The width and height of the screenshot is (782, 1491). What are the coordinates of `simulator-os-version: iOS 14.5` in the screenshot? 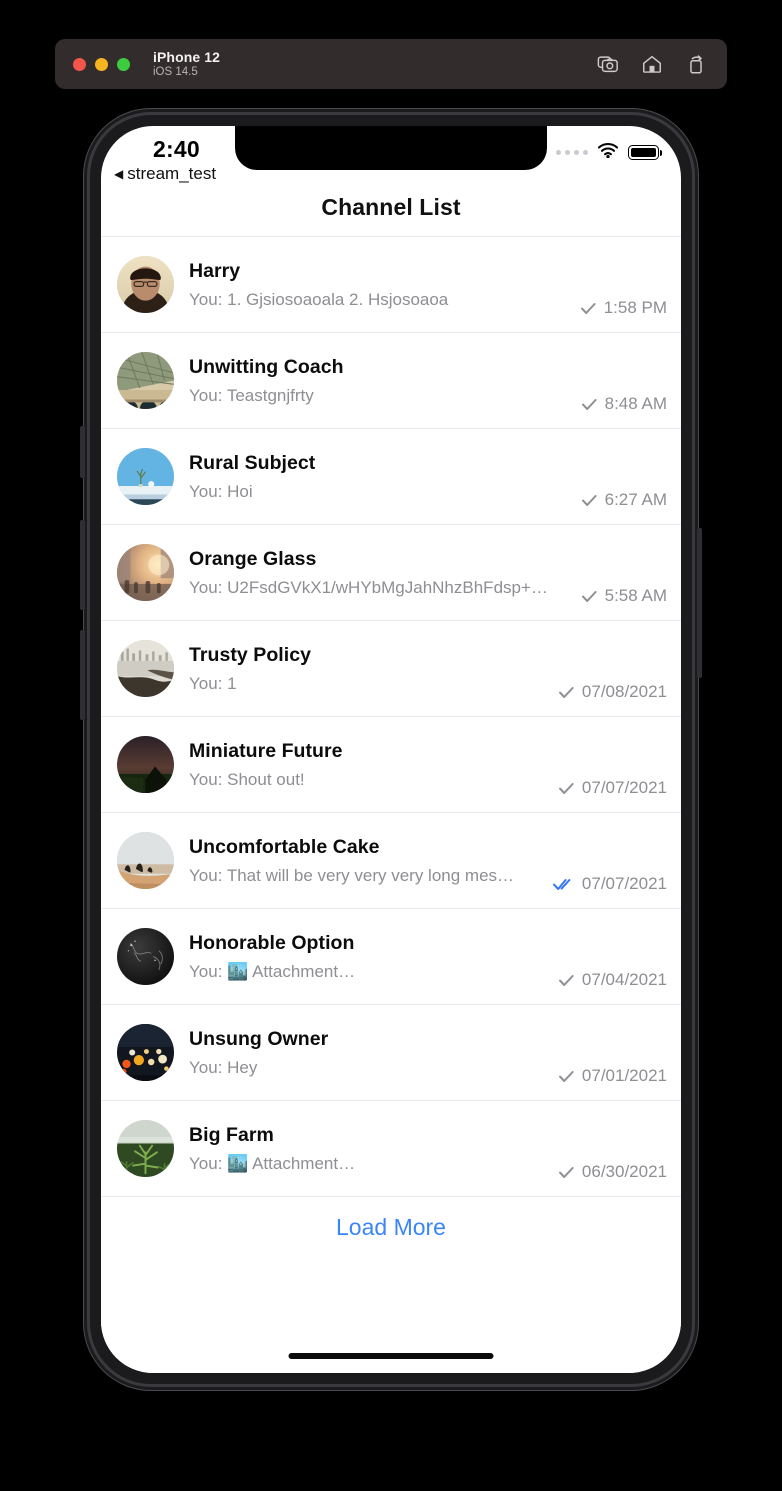 It's located at (175, 71).